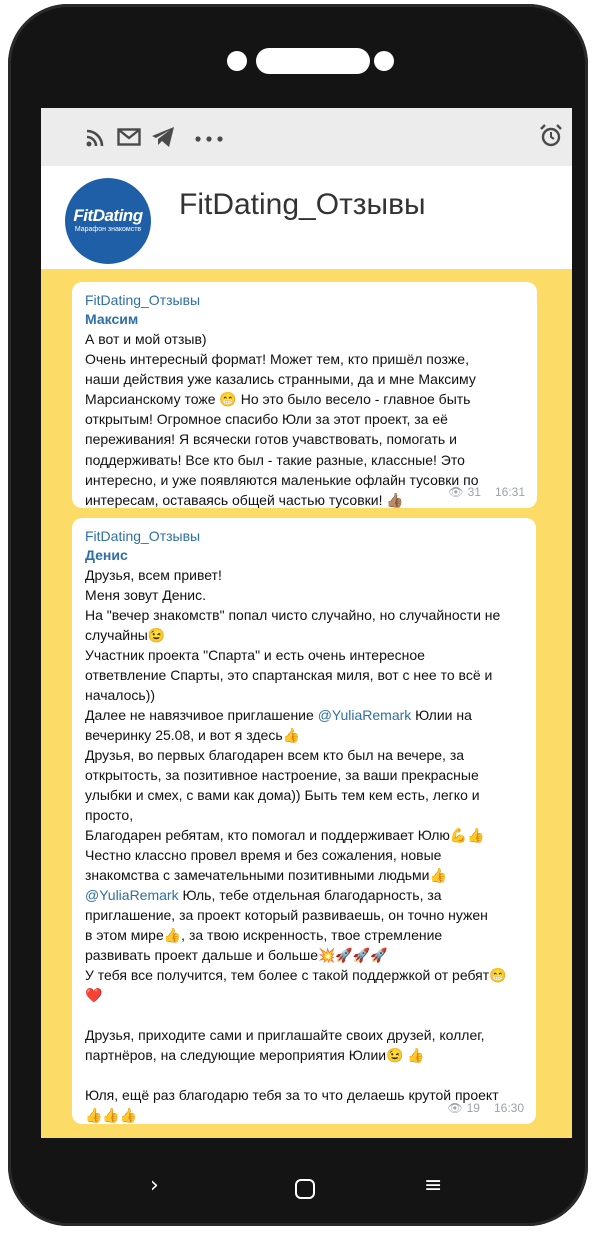  I want to click on mail-icon, so click(129, 137).